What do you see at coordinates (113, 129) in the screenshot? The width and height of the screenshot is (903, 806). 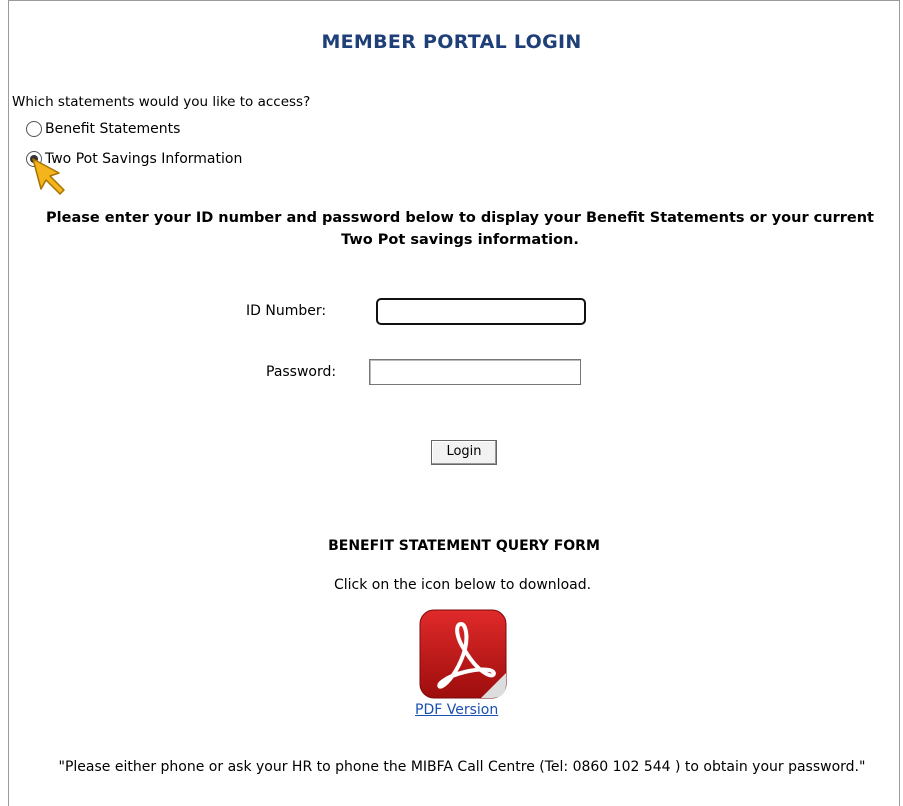 I see `radio-label: Benefit Statements` at bounding box center [113, 129].